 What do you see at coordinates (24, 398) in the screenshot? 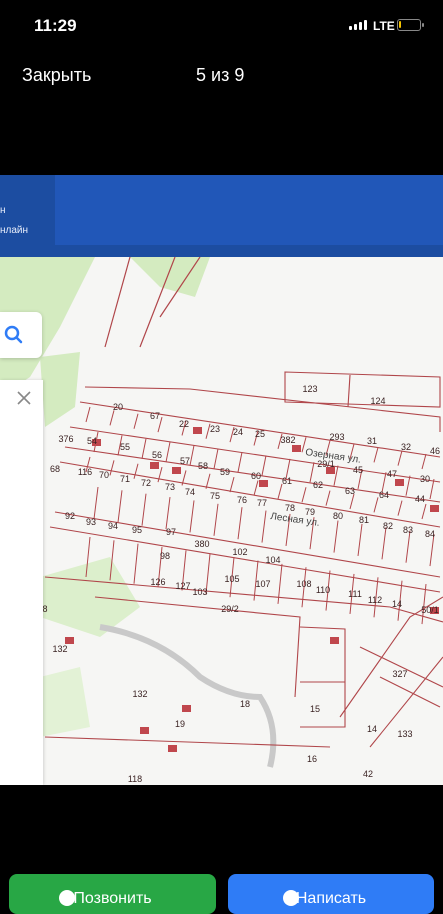
I see `close-icon` at bounding box center [24, 398].